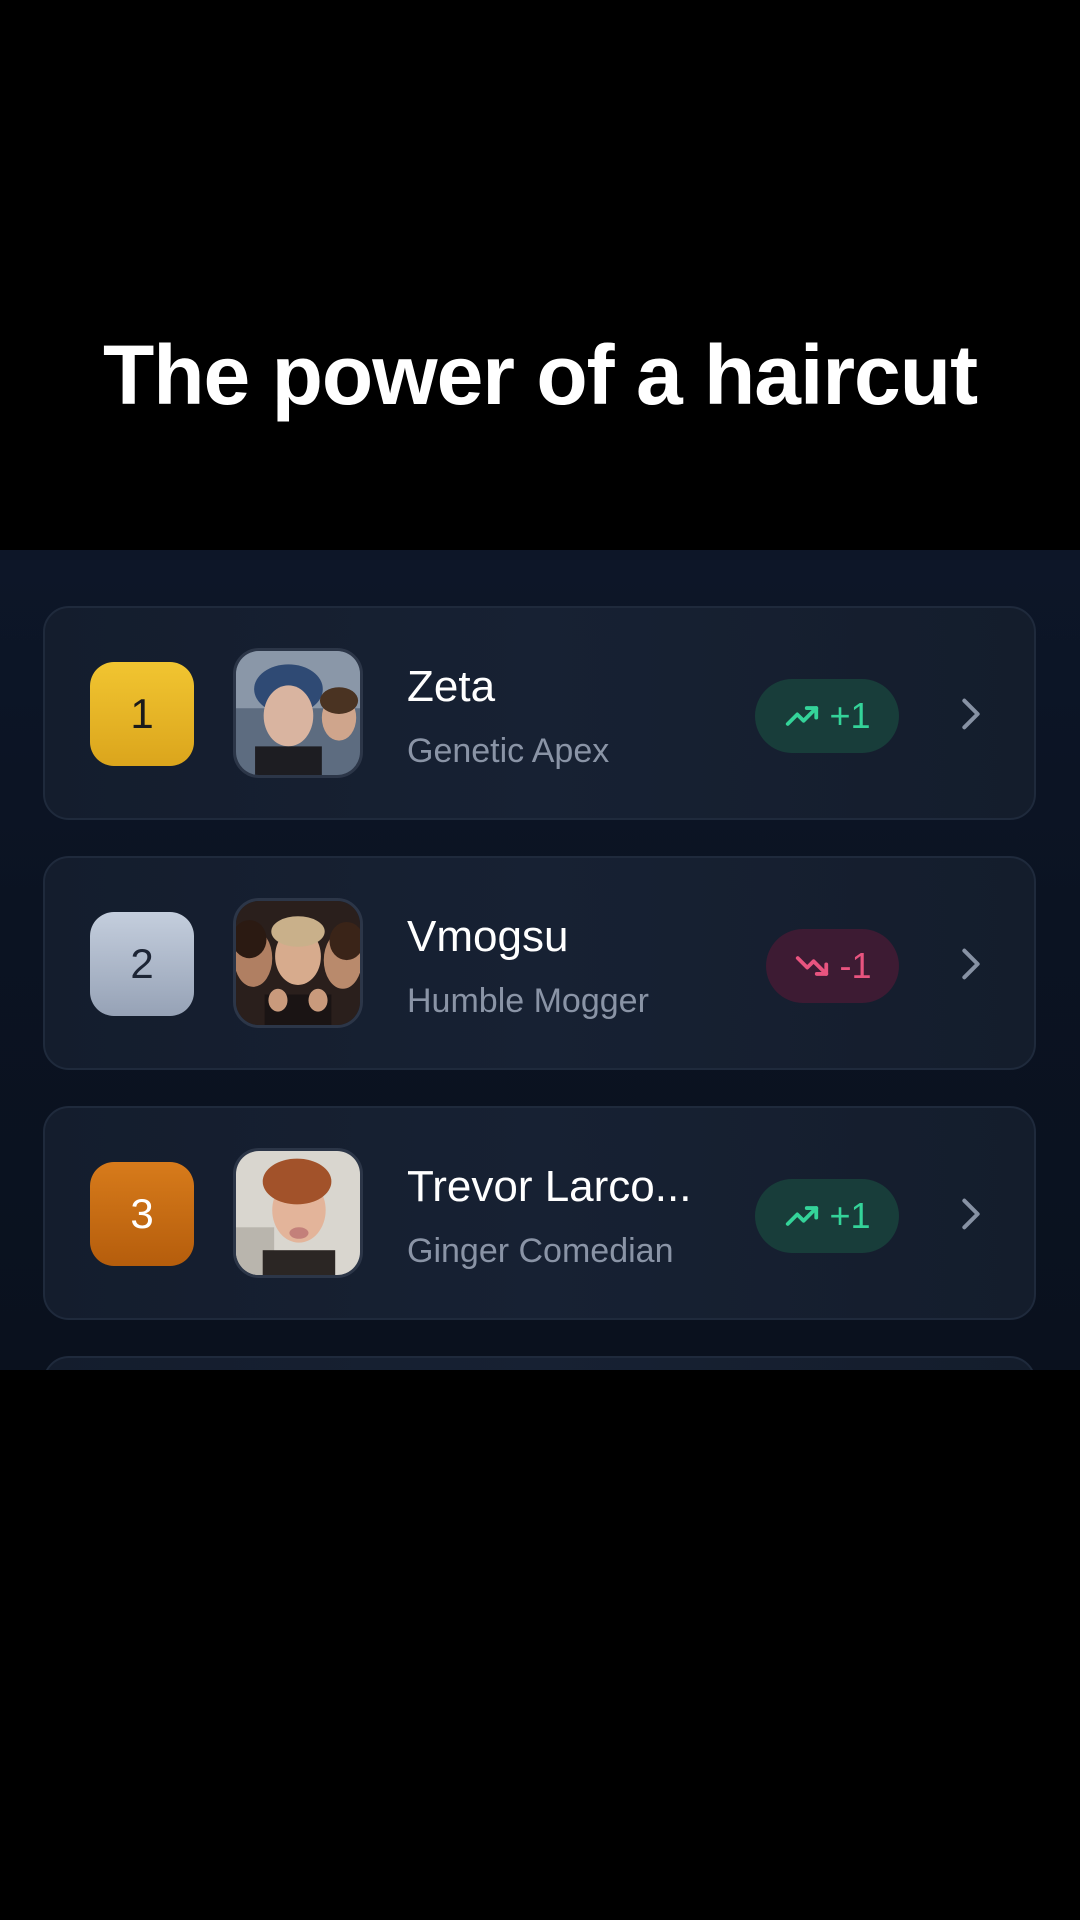  Describe the element at coordinates (540, 1251) in the screenshot. I see `player-title: Ginger Comedian` at that location.